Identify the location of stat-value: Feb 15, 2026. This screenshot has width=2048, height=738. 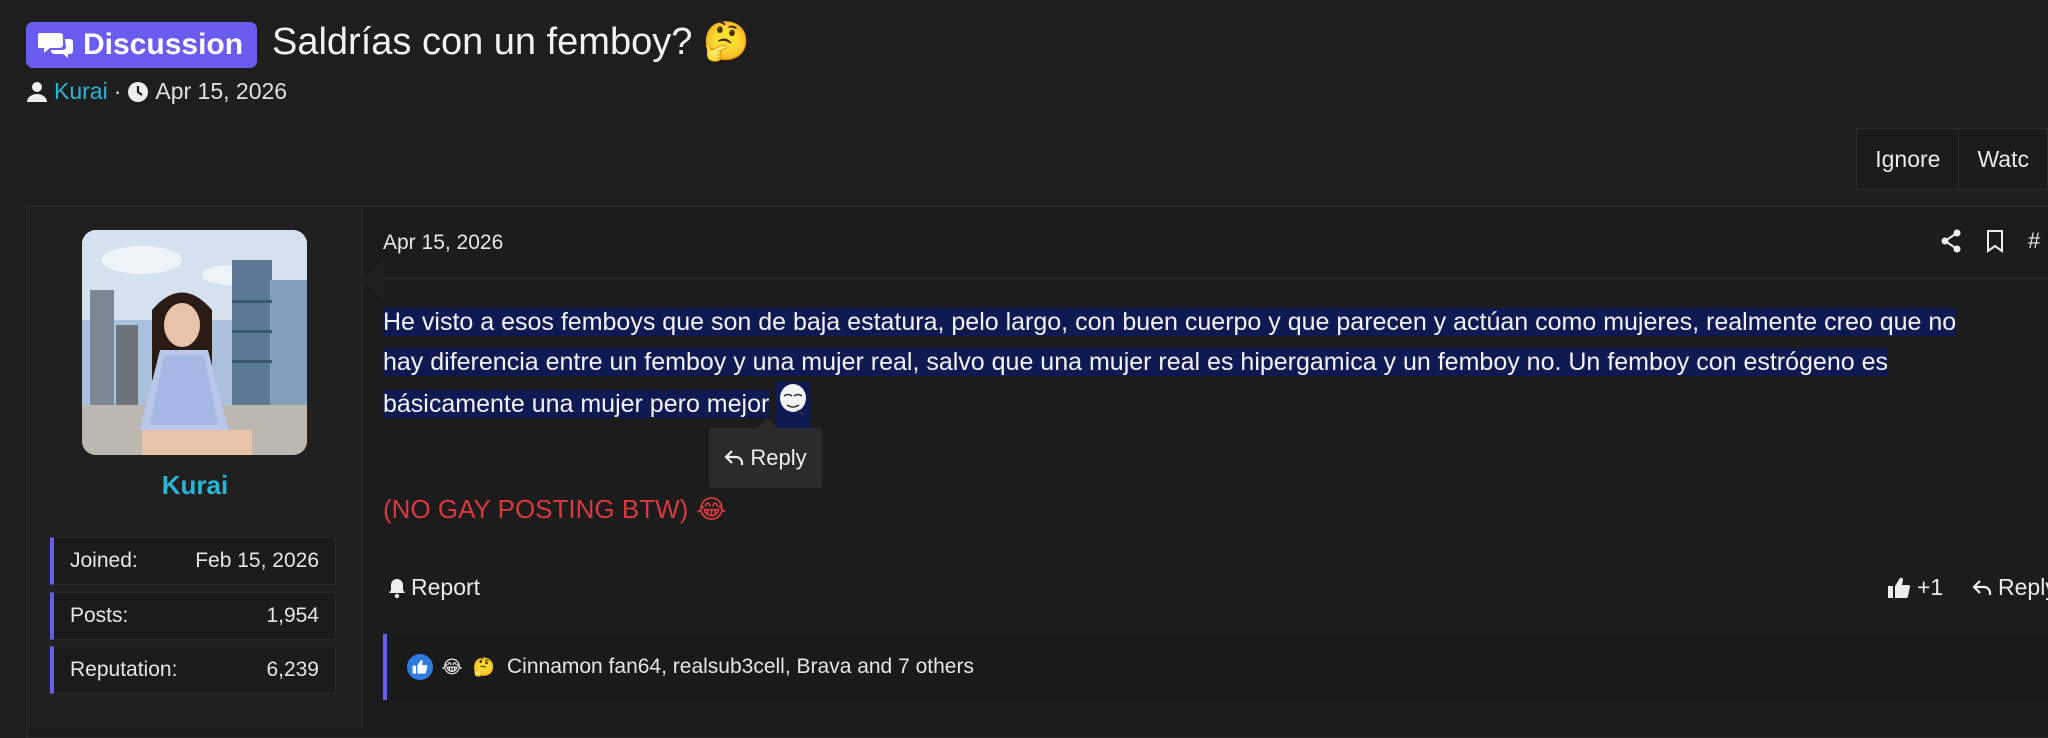
(257, 560).